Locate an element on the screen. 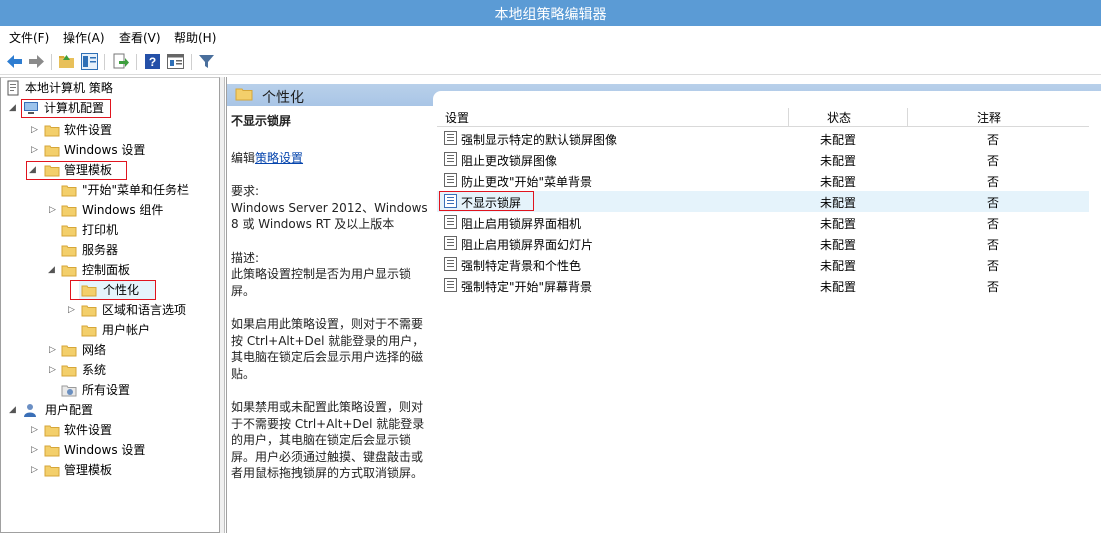 This screenshot has width=1101, height=533. tree-user-windows-settings: ▷ Windows 设置 is located at coordinates (119, 450).